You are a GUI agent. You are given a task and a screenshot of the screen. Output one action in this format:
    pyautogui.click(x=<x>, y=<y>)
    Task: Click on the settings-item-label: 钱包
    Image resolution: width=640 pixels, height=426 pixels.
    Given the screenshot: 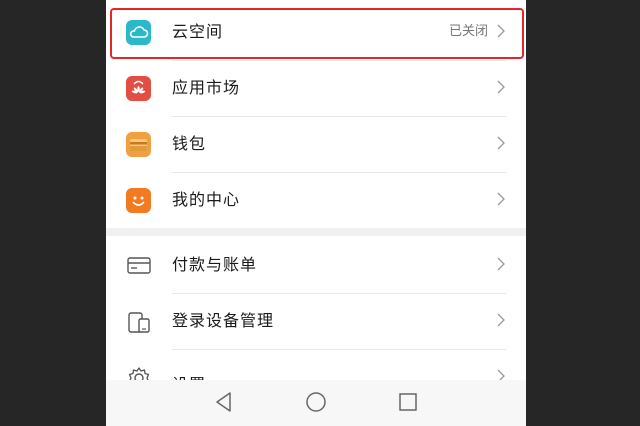 What is the action you would take?
    pyautogui.click(x=189, y=143)
    